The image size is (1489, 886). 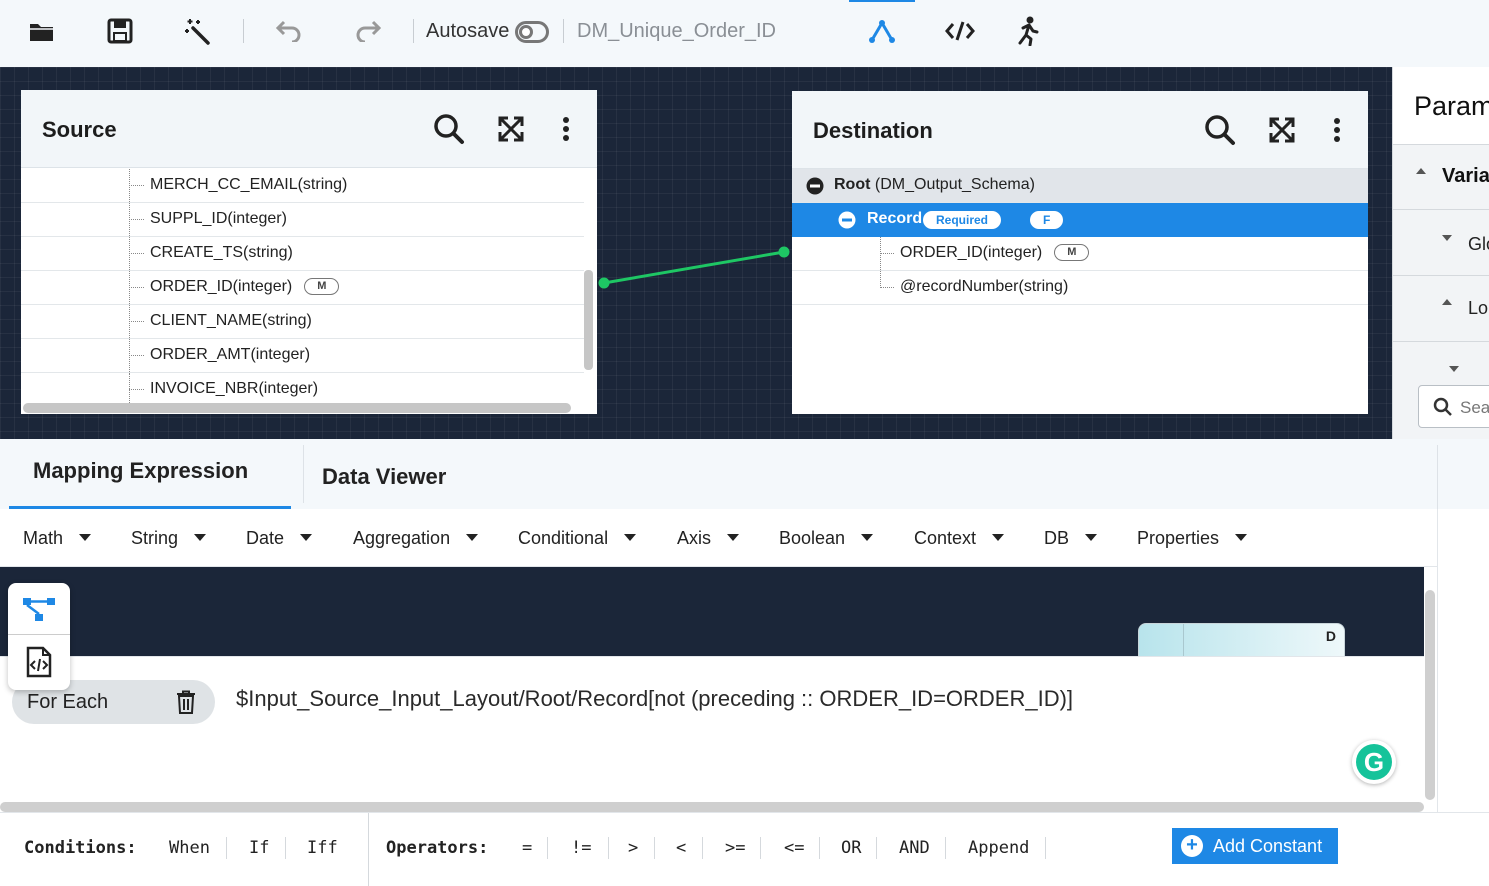 I want to click on node-label: D, so click(x=1330, y=636).